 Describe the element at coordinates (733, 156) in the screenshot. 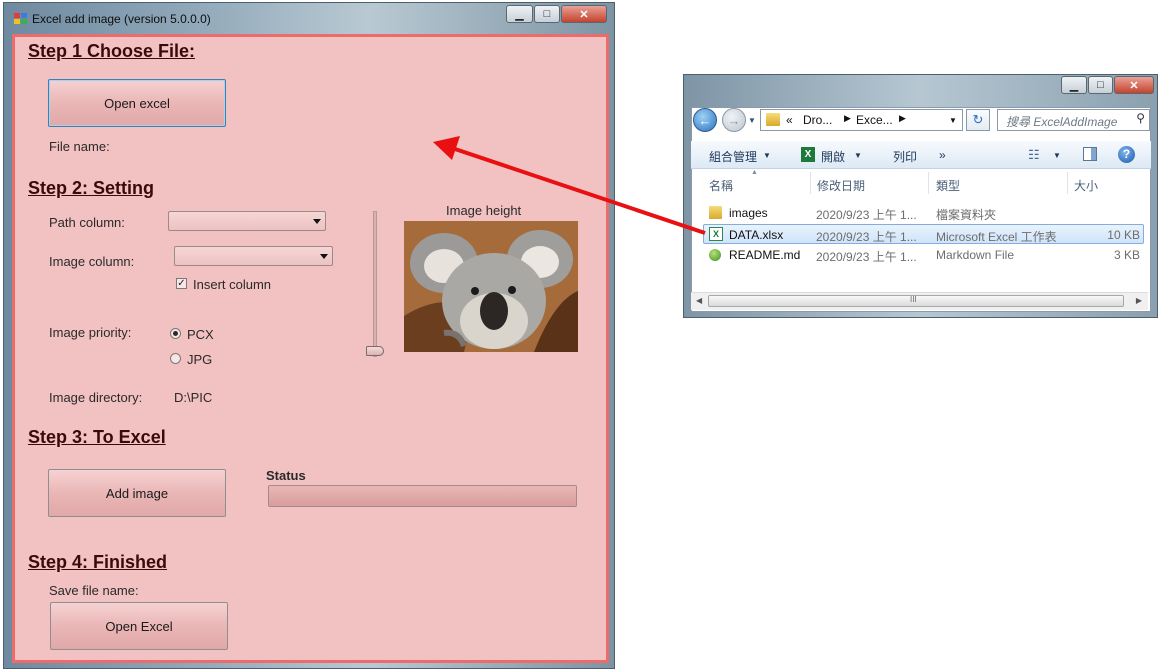

I see `organize-menu: 組合管理` at that location.